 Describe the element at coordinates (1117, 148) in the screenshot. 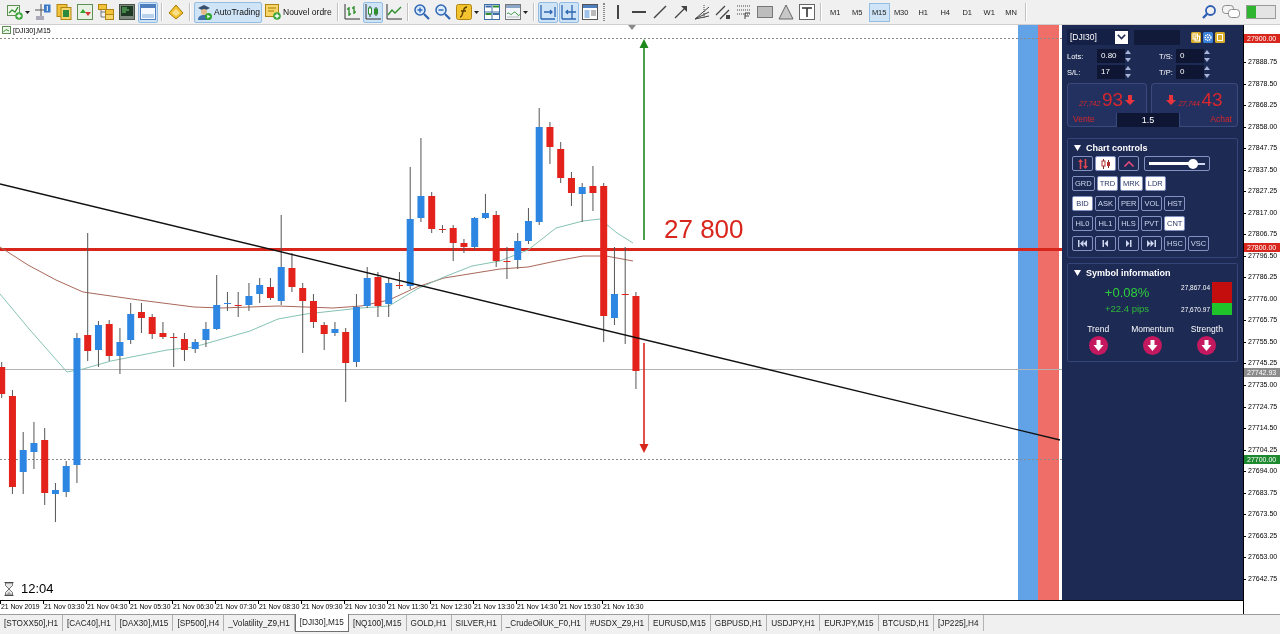

I see `section-title: Chart controls` at that location.